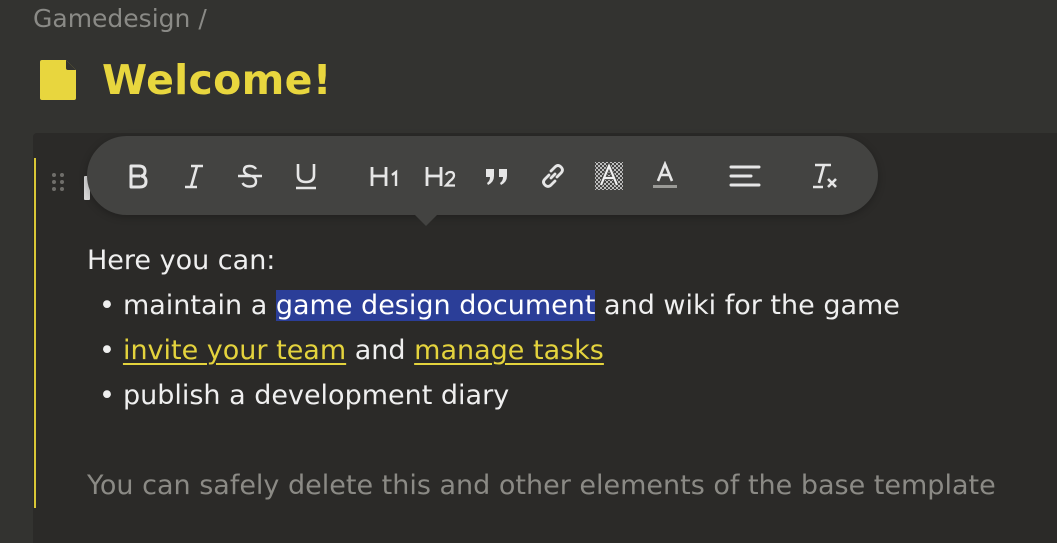 Image resolution: width=1057 pixels, height=543 pixels. I want to click on text-color-button, so click(665, 176).